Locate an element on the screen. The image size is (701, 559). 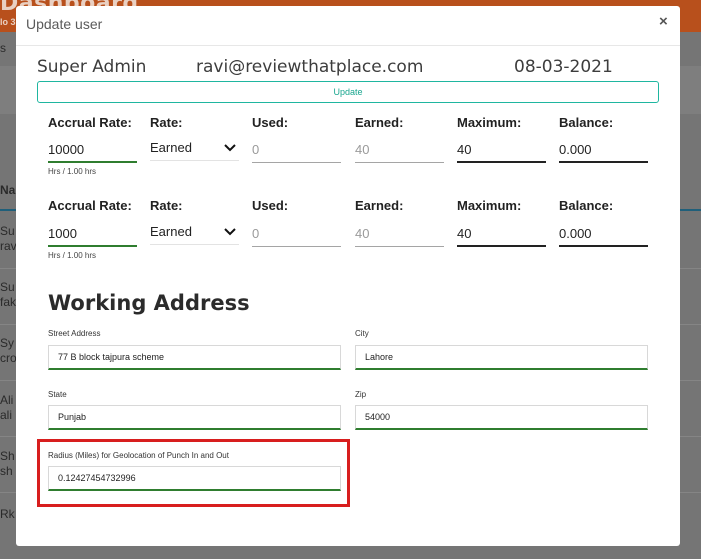
street-address-label: Street Address is located at coordinates (74, 333).